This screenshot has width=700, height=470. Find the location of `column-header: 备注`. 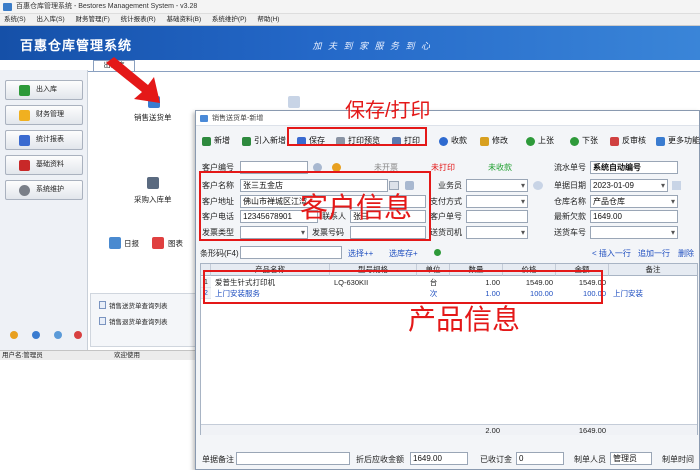

column-header: 备注 is located at coordinates (653, 270).